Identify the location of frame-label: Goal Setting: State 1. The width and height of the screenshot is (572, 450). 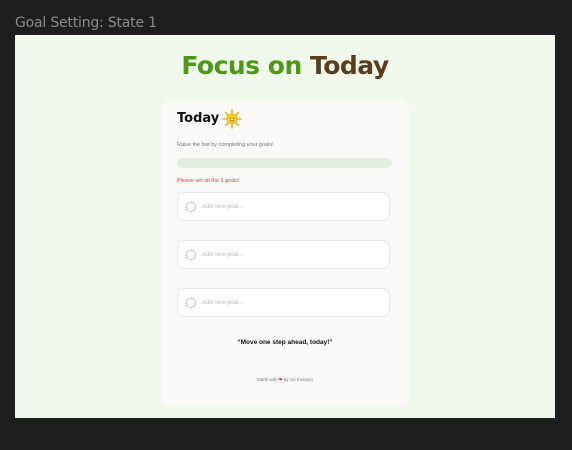
(86, 23).